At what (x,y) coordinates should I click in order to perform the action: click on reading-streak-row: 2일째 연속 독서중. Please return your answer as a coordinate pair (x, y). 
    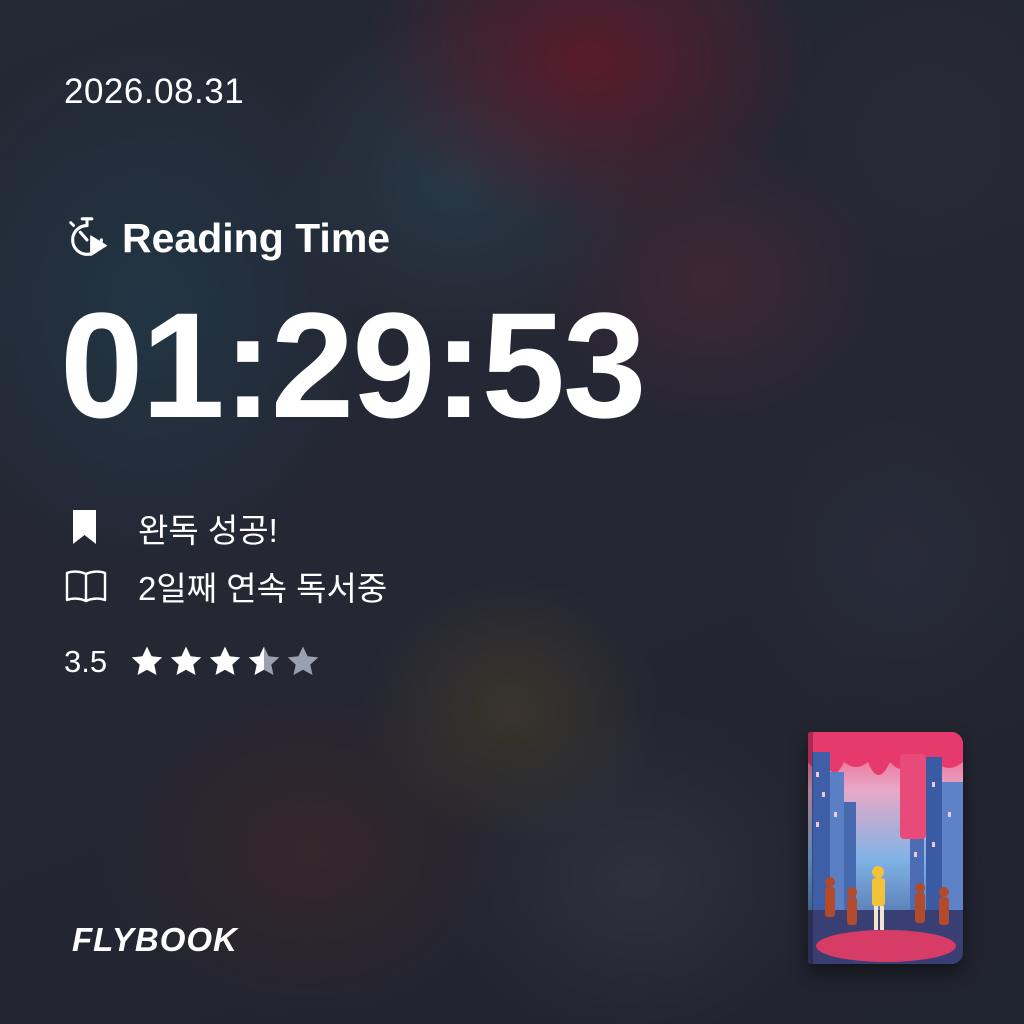
    Looking at the image, I should click on (225, 586).